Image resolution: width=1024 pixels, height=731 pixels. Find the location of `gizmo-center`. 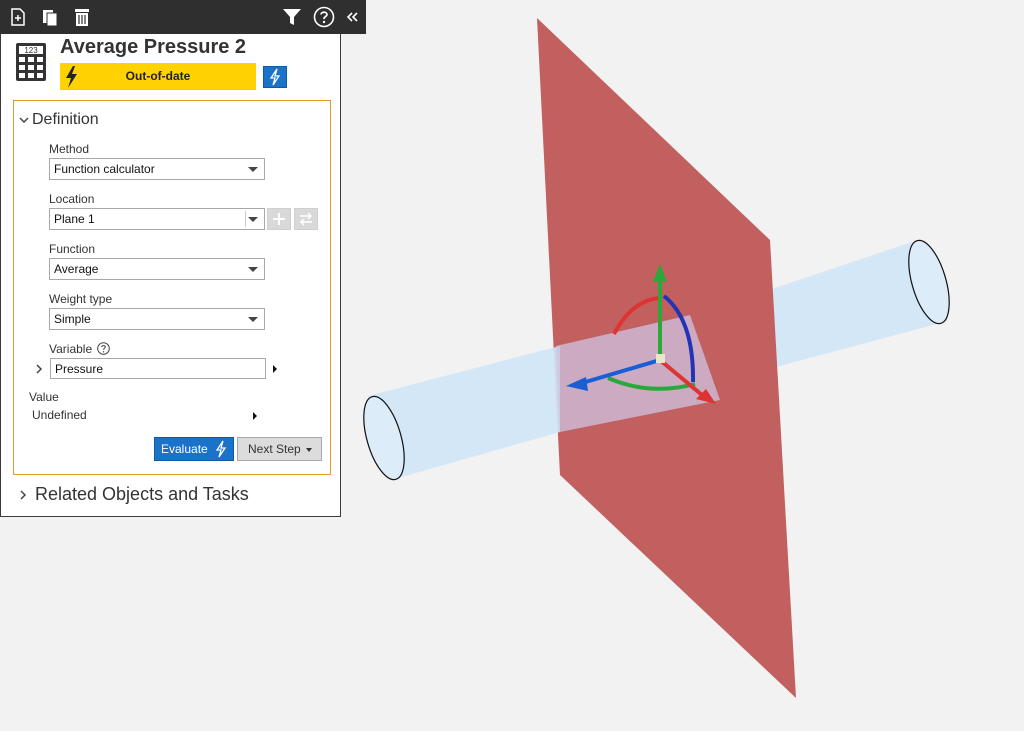

gizmo-center is located at coordinates (660, 358).